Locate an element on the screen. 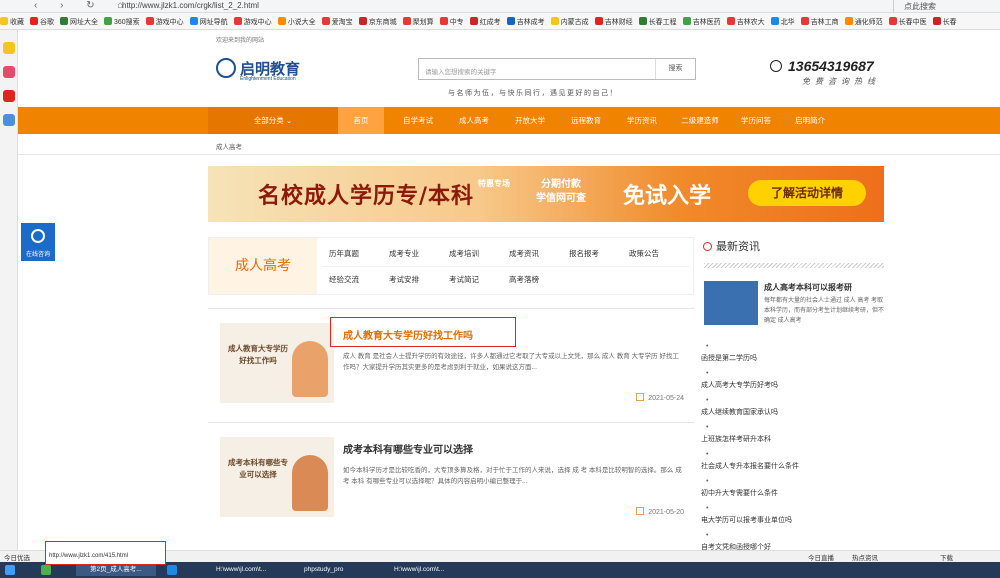 The image size is (1000, 578). search-input: 请输入您想搜索的关键字 is located at coordinates (461, 71).